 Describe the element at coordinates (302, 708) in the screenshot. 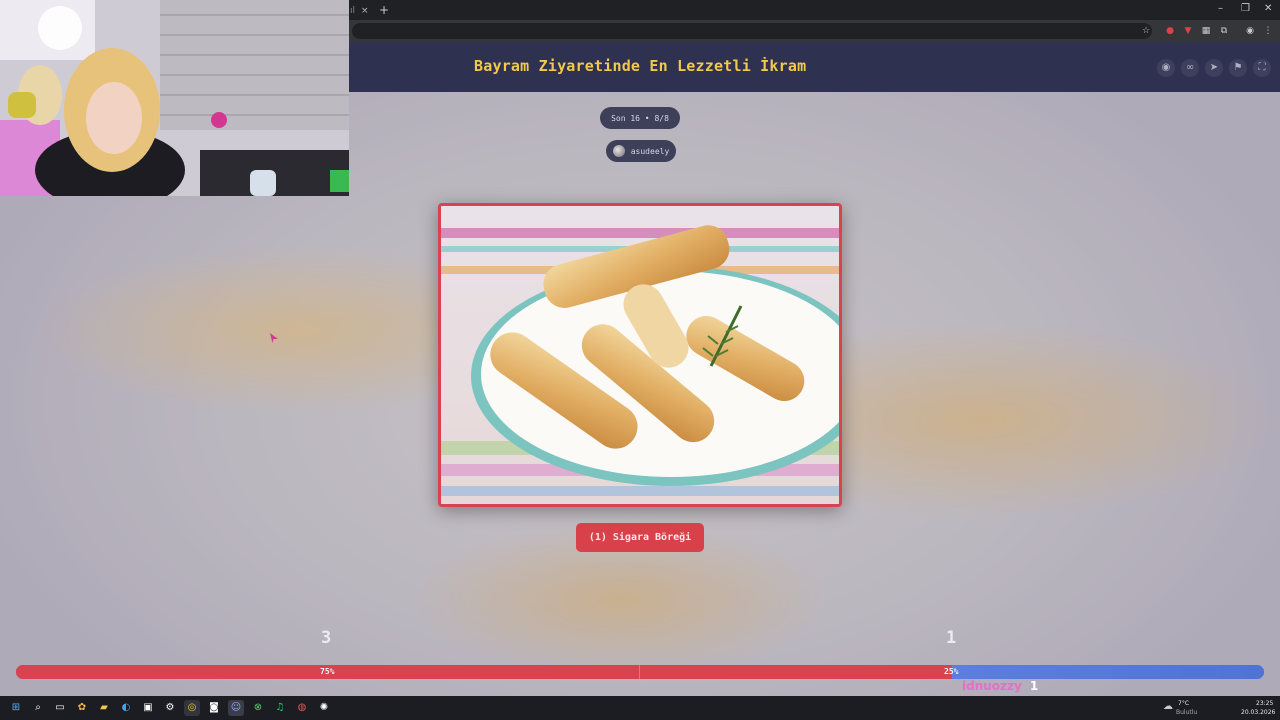

I see `obs-icon: ◍` at that location.